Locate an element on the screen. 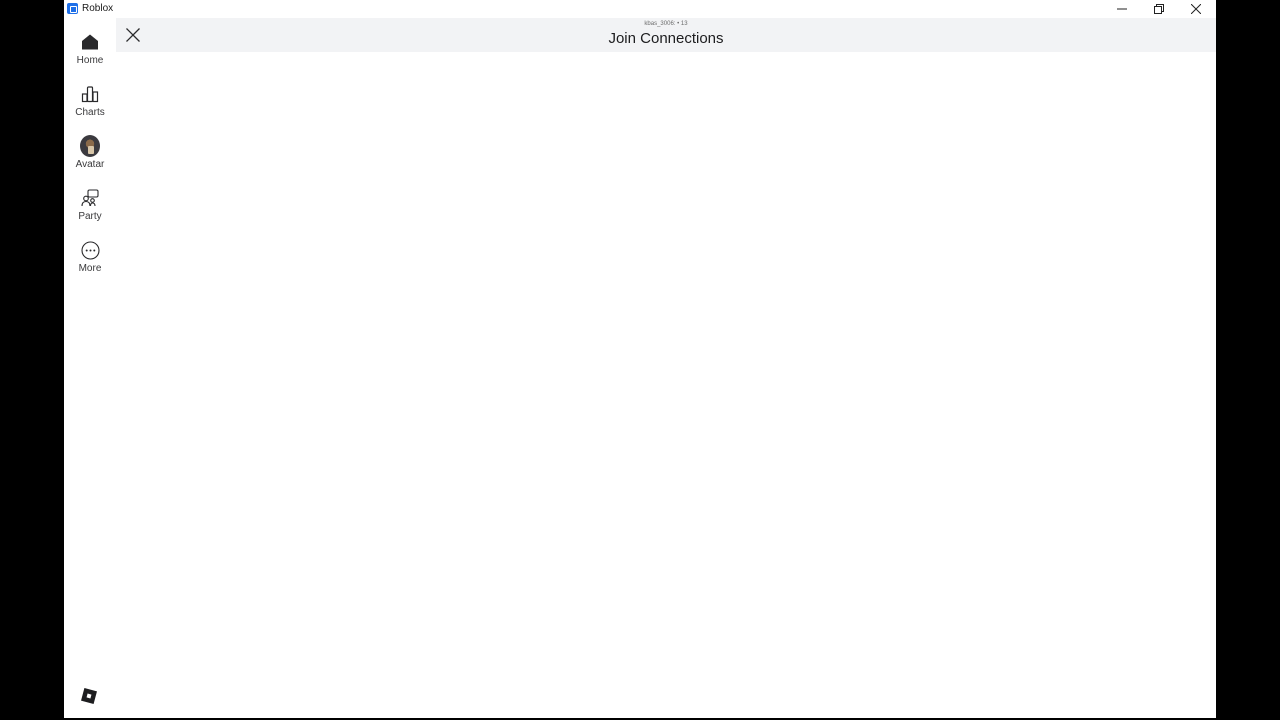 The height and width of the screenshot is (720, 1280). close-icon is located at coordinates (1196, 9).